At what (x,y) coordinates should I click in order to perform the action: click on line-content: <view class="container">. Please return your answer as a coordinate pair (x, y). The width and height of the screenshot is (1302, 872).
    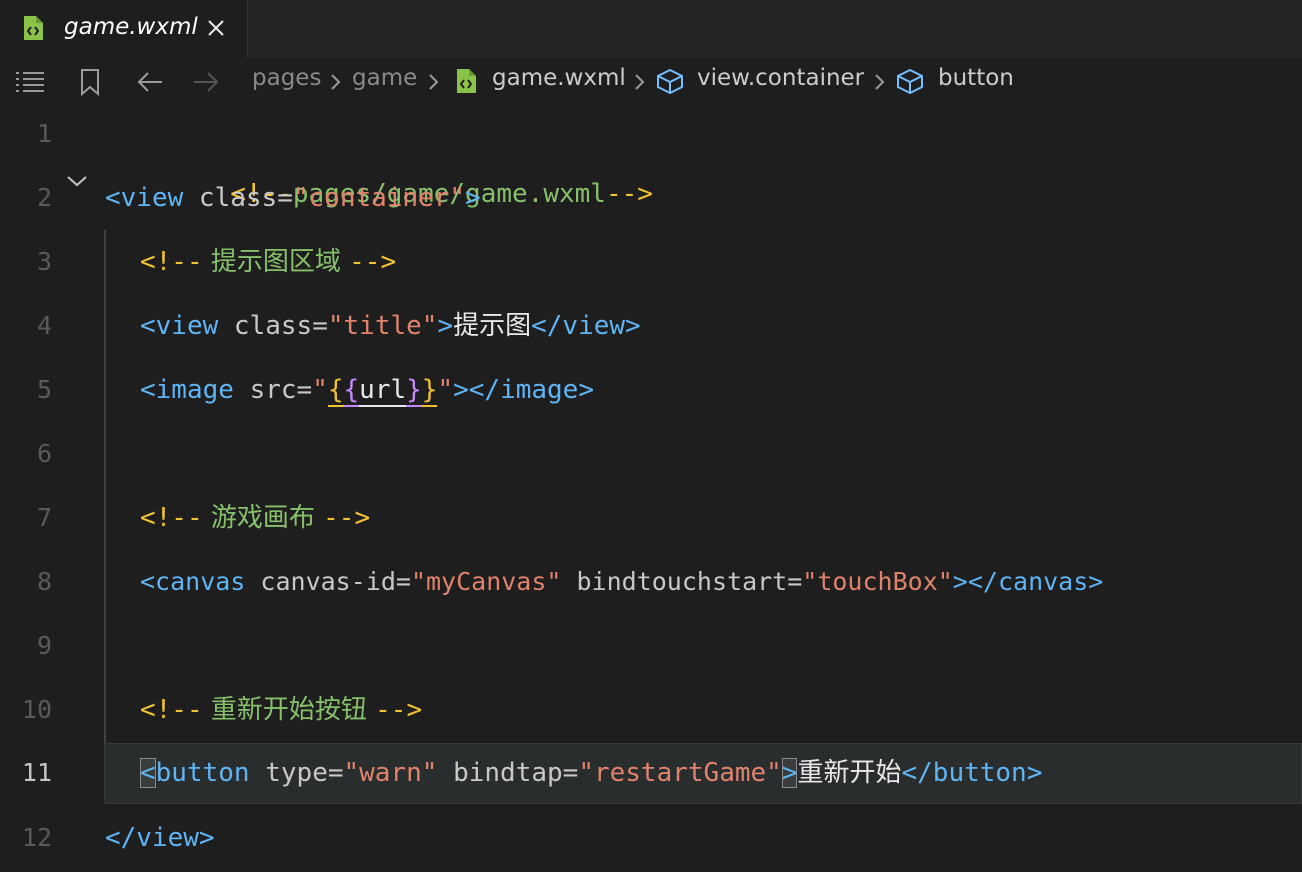
    Looking at the image, I should click on (293, 198).